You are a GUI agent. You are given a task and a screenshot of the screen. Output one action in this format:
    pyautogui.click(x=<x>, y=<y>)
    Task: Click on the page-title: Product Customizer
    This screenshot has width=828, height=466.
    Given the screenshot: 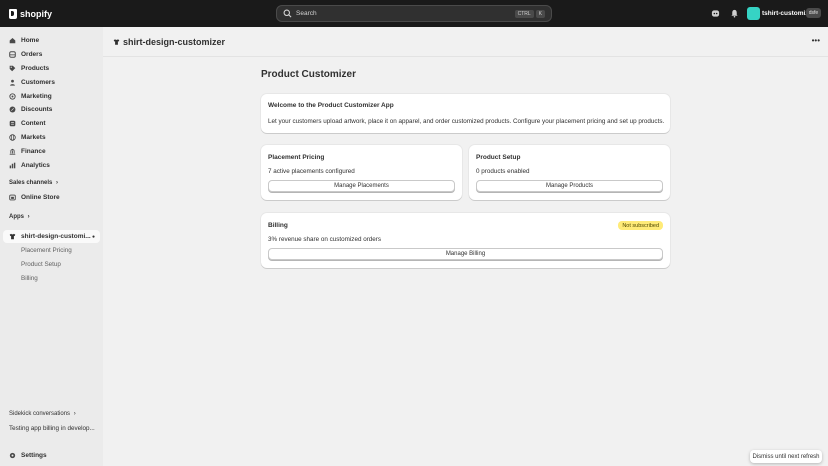 What is the action you would take?
    pyautogui.click(x=309, y=74)
    